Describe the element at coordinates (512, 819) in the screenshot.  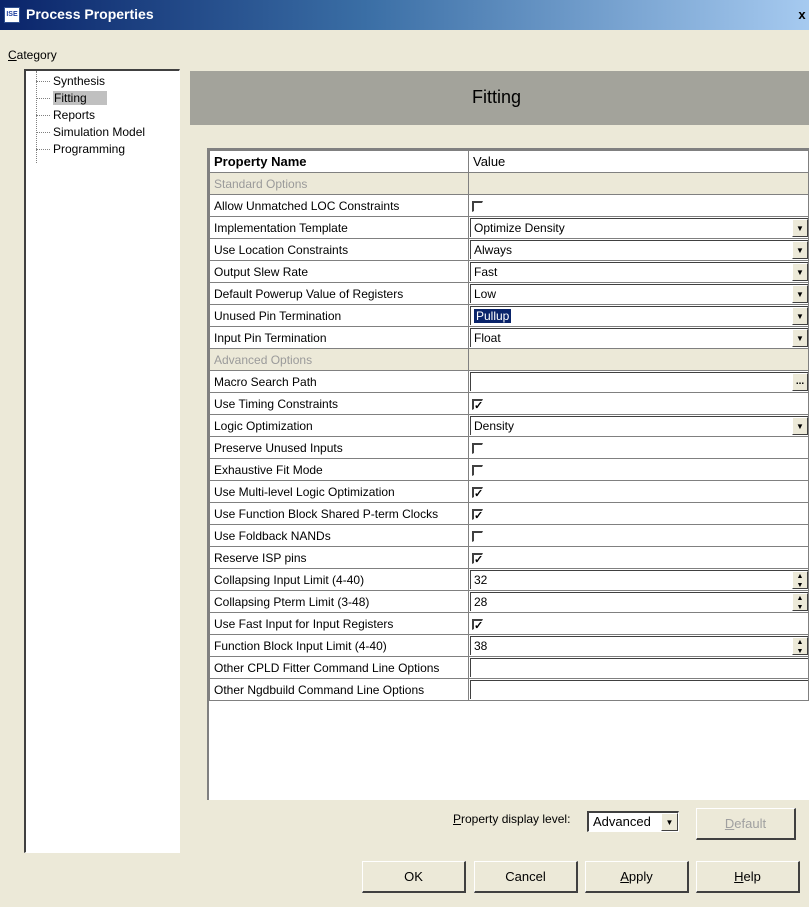
I see `property-display-level-label: Property display level:` at that location.